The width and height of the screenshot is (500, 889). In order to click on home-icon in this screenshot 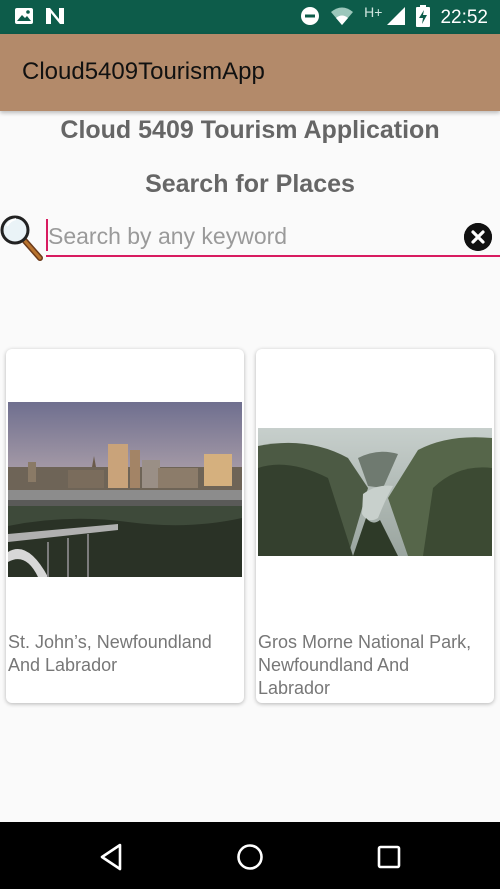, I will do `click(250, 857)`.